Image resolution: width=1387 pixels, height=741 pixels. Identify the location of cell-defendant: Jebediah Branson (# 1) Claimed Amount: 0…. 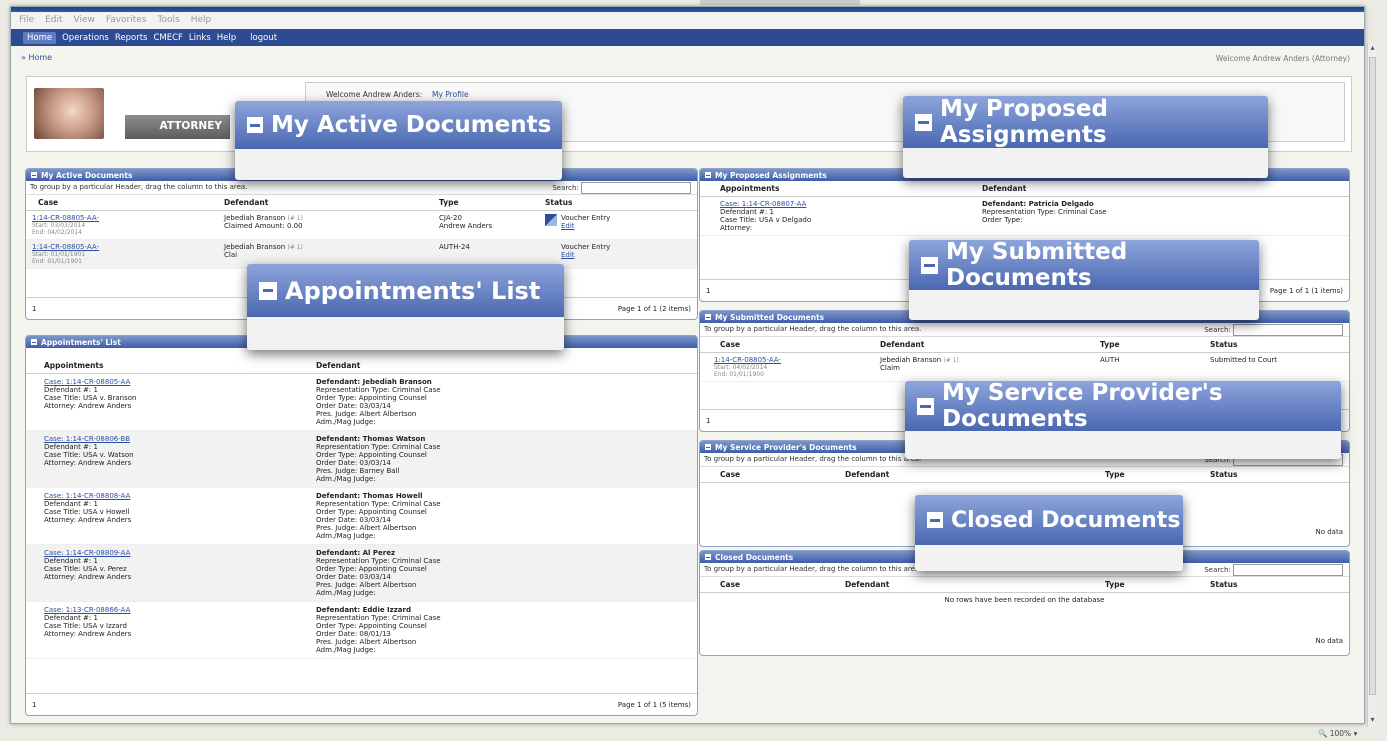
(331, 225).